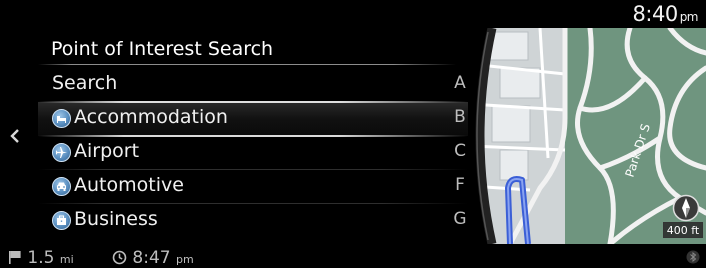 Image resolution: width=706 pixels, height=268 pixels. Describe the element at coordinates (61, 118) in the screenshot. I see `bed-icon` at that location.